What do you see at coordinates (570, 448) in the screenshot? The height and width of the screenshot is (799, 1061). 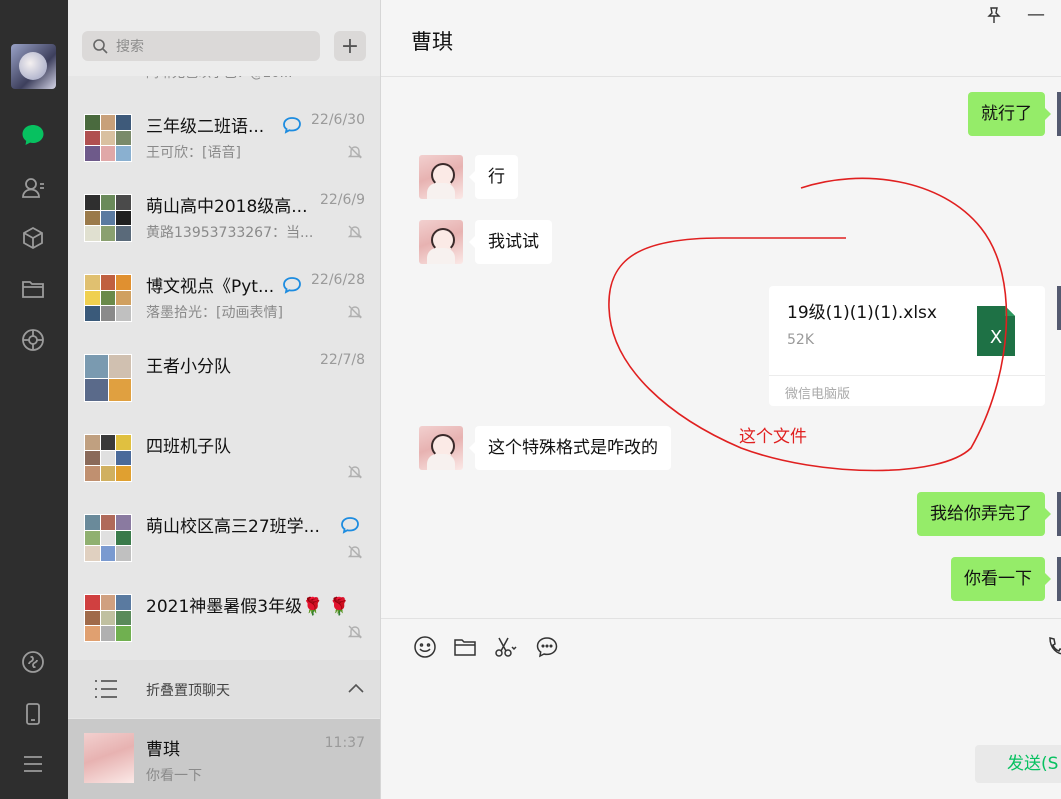 I see `message-bubble-in: 这个特殊格式是咋改的` at bounding box center [570, 448].